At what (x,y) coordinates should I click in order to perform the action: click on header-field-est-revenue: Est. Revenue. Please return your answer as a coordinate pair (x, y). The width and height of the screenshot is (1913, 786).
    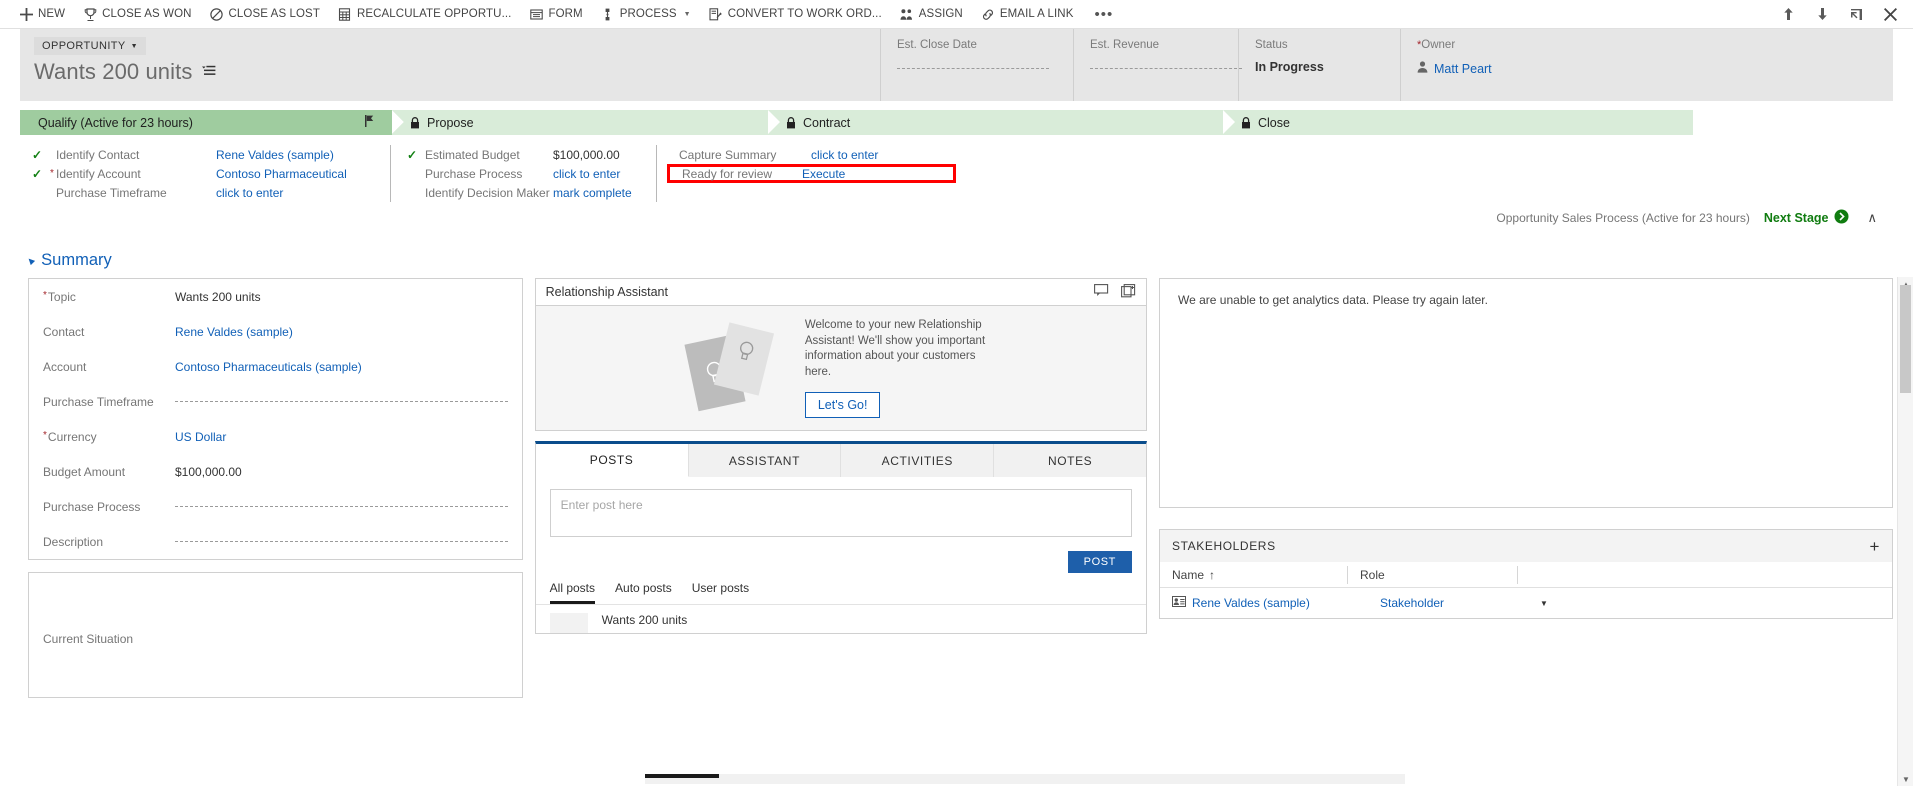
    Looking at the image, I should click on (1157, 65).